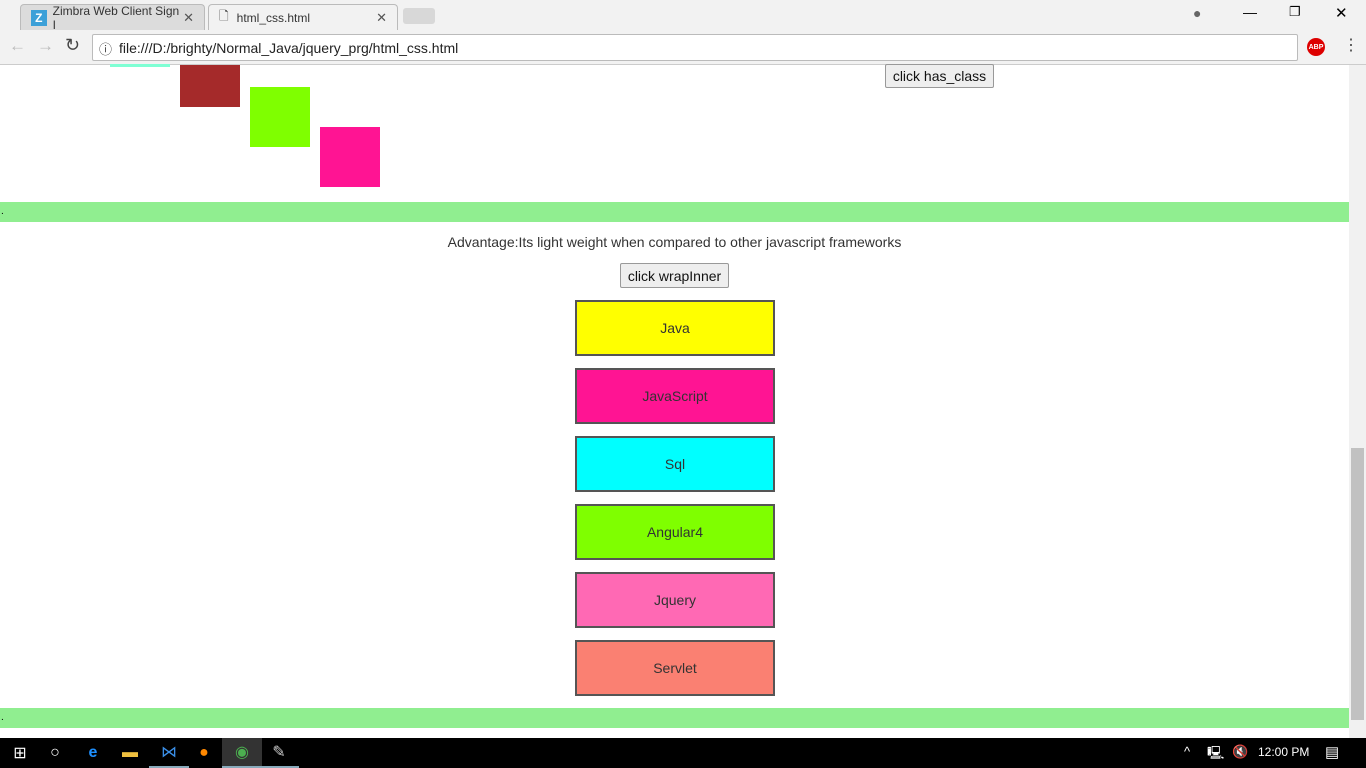  I want to click on list-item-java: Java, so click(675, 328).